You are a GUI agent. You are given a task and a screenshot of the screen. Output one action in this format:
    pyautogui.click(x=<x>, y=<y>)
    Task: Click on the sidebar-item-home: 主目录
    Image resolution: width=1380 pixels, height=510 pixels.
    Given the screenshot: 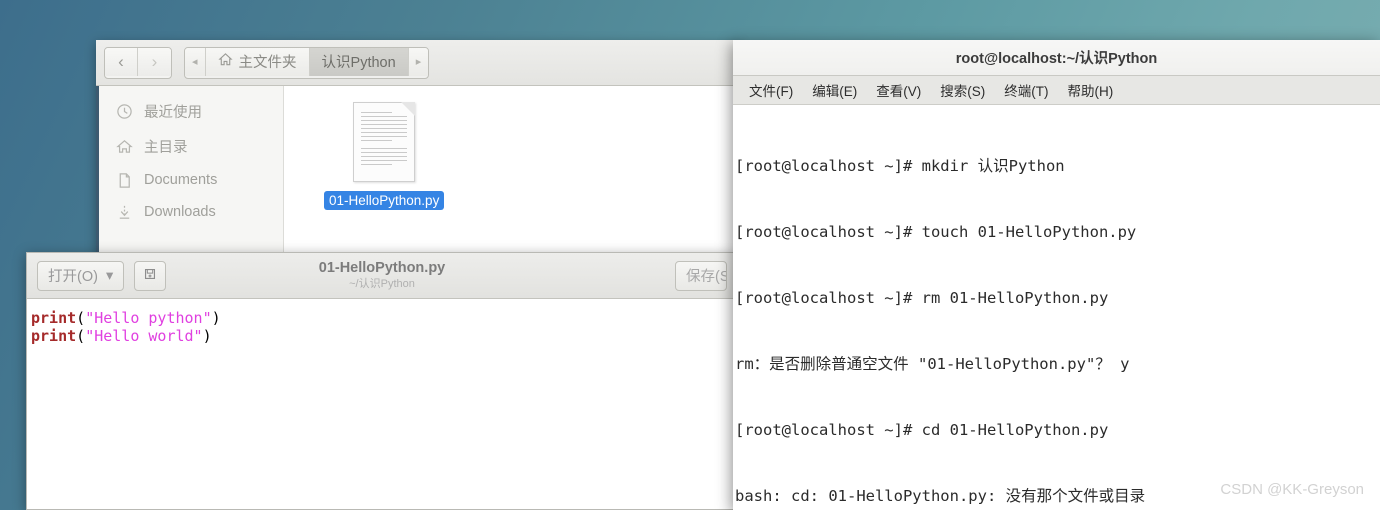 What is the action you would take?
    pyautogui.click(x=191, y=146)
    